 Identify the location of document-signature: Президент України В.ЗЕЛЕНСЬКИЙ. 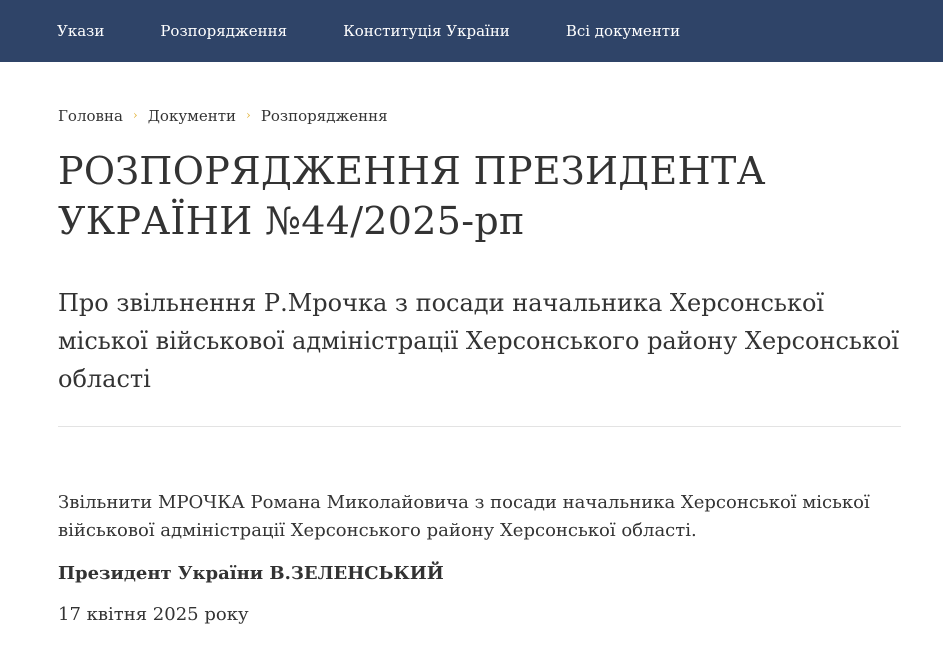
(251, 573).